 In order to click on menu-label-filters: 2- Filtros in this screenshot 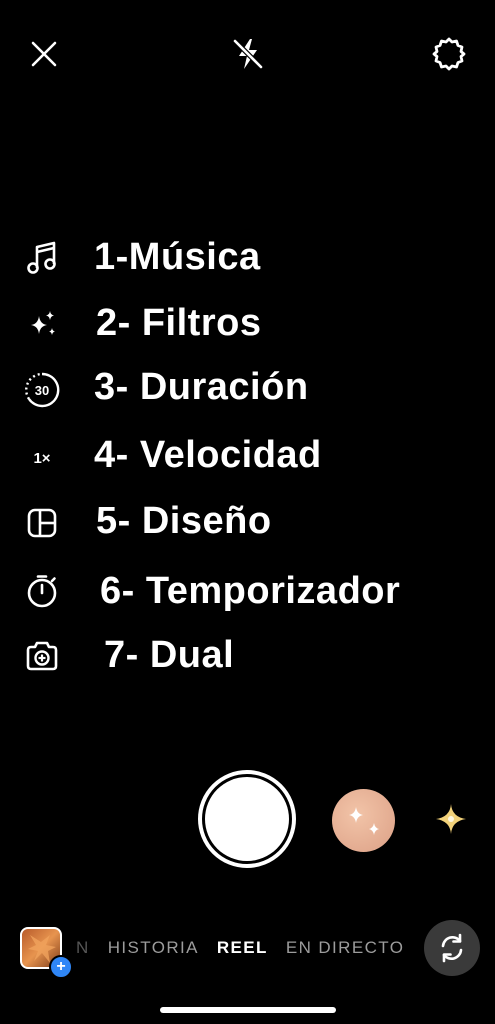, I will do `click(179, 323)`.